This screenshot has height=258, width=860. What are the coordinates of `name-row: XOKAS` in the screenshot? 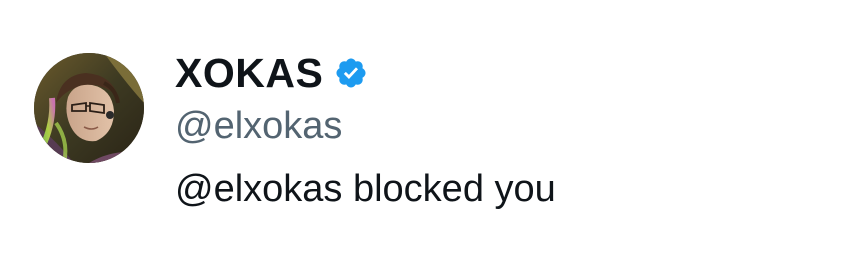 It's located at (271, 73).